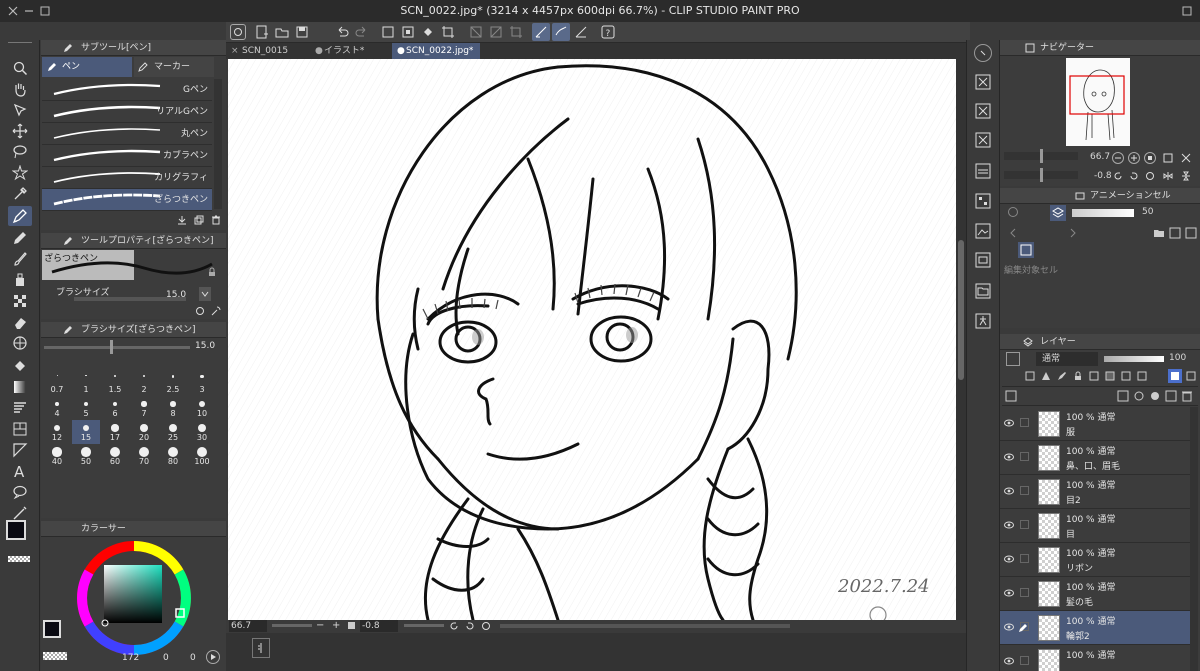 This screenshot has width=1200, height=671. What do you see at coordinates (1177, 358) in the screenshot?
I see `layer-opacity-value: 100` at bounding box center [1177, 358].